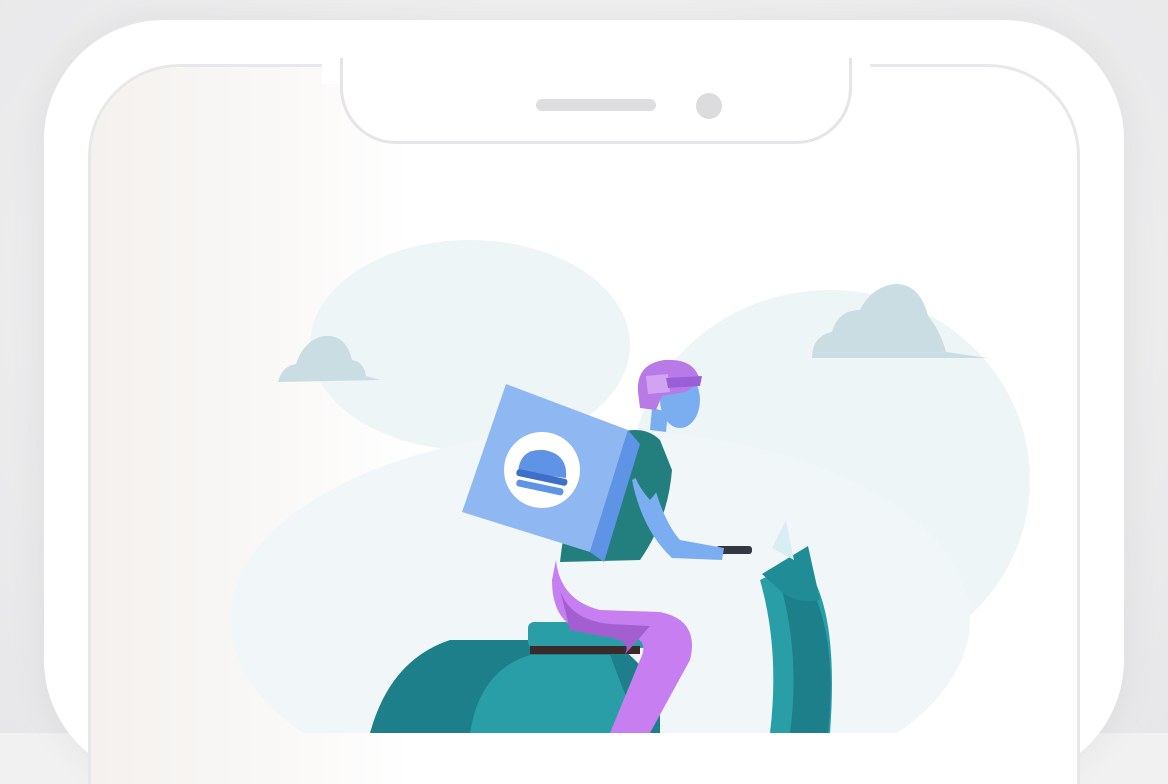 The height and width of the screenshot is (784, 1168). What do you see at coordinates (585, 650) in the screenshot?
I see `scooter-seat-trim` at bounding box center [585, 650].